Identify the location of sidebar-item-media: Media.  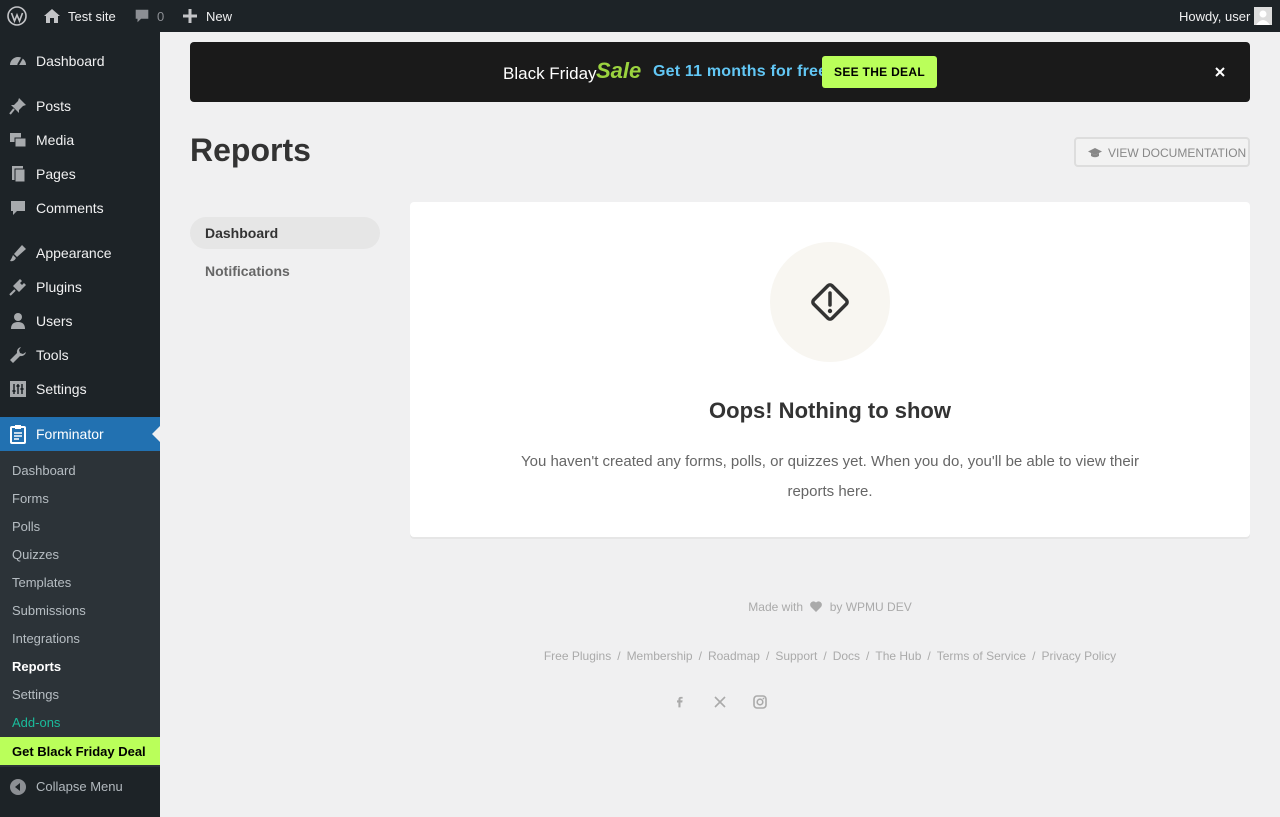
(80, 140).